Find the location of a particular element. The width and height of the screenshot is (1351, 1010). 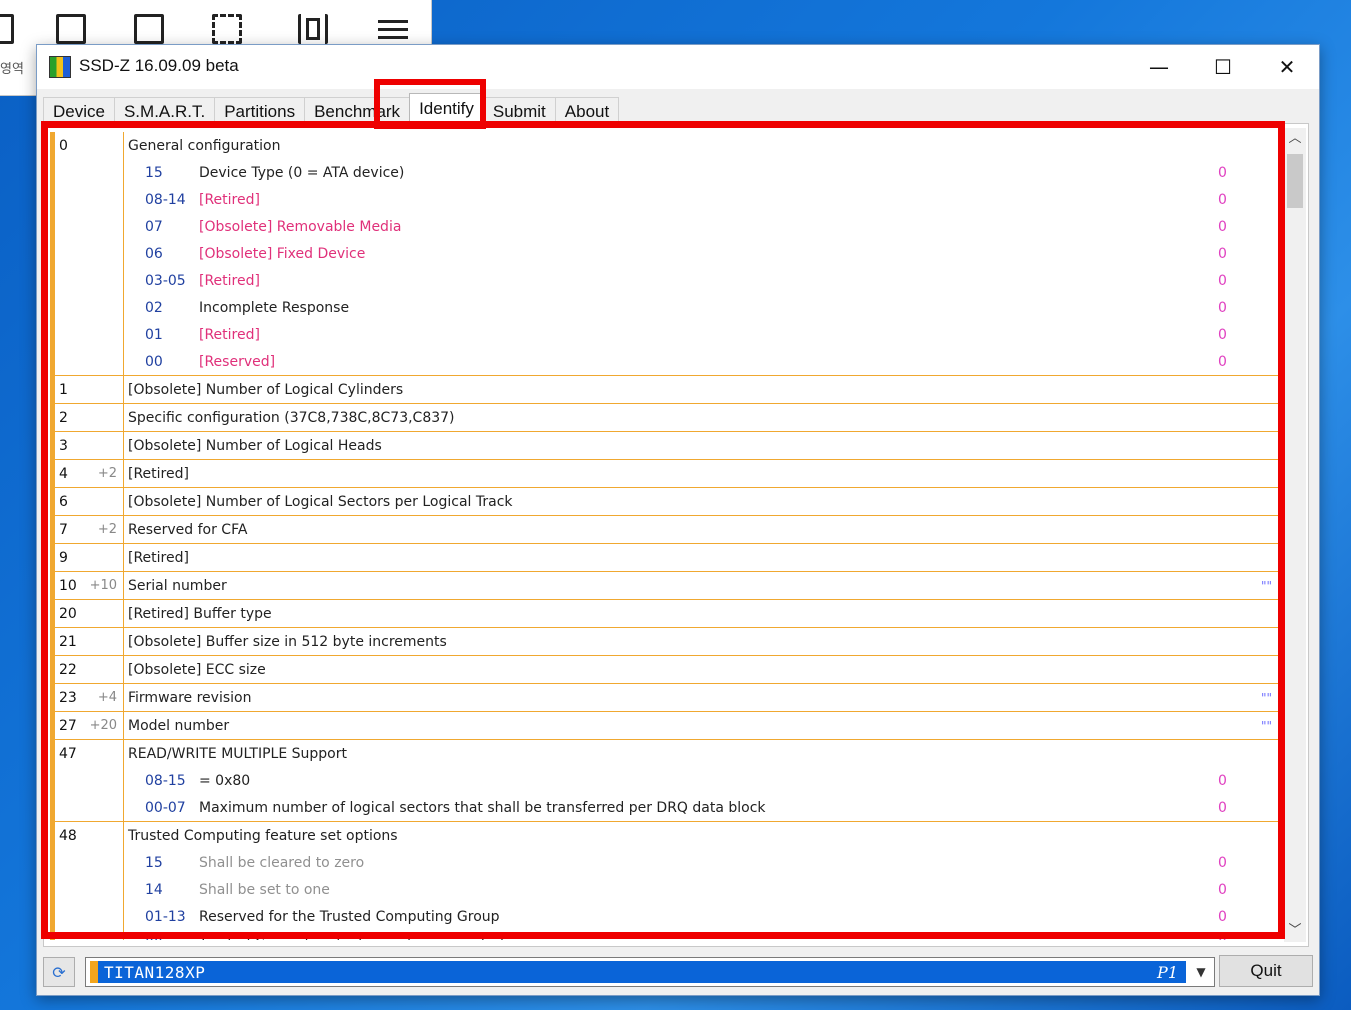

chevron-down-icon: ▼ is located at coordinates (1201, 972).